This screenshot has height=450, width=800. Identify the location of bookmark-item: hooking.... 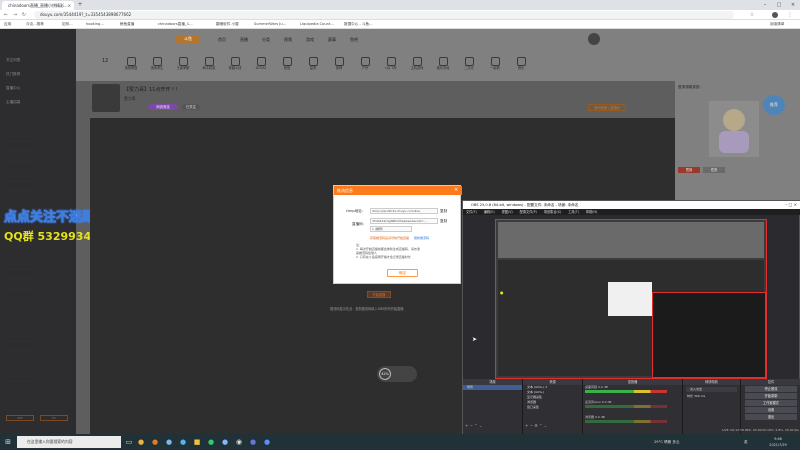
(95, 24).